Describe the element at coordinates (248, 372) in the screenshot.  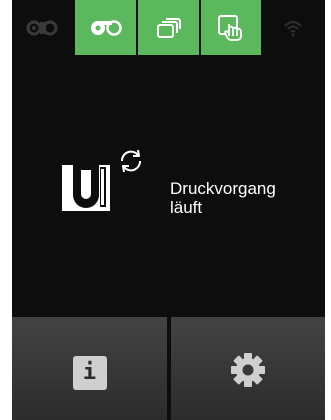
I see `gear-icon` at that location.